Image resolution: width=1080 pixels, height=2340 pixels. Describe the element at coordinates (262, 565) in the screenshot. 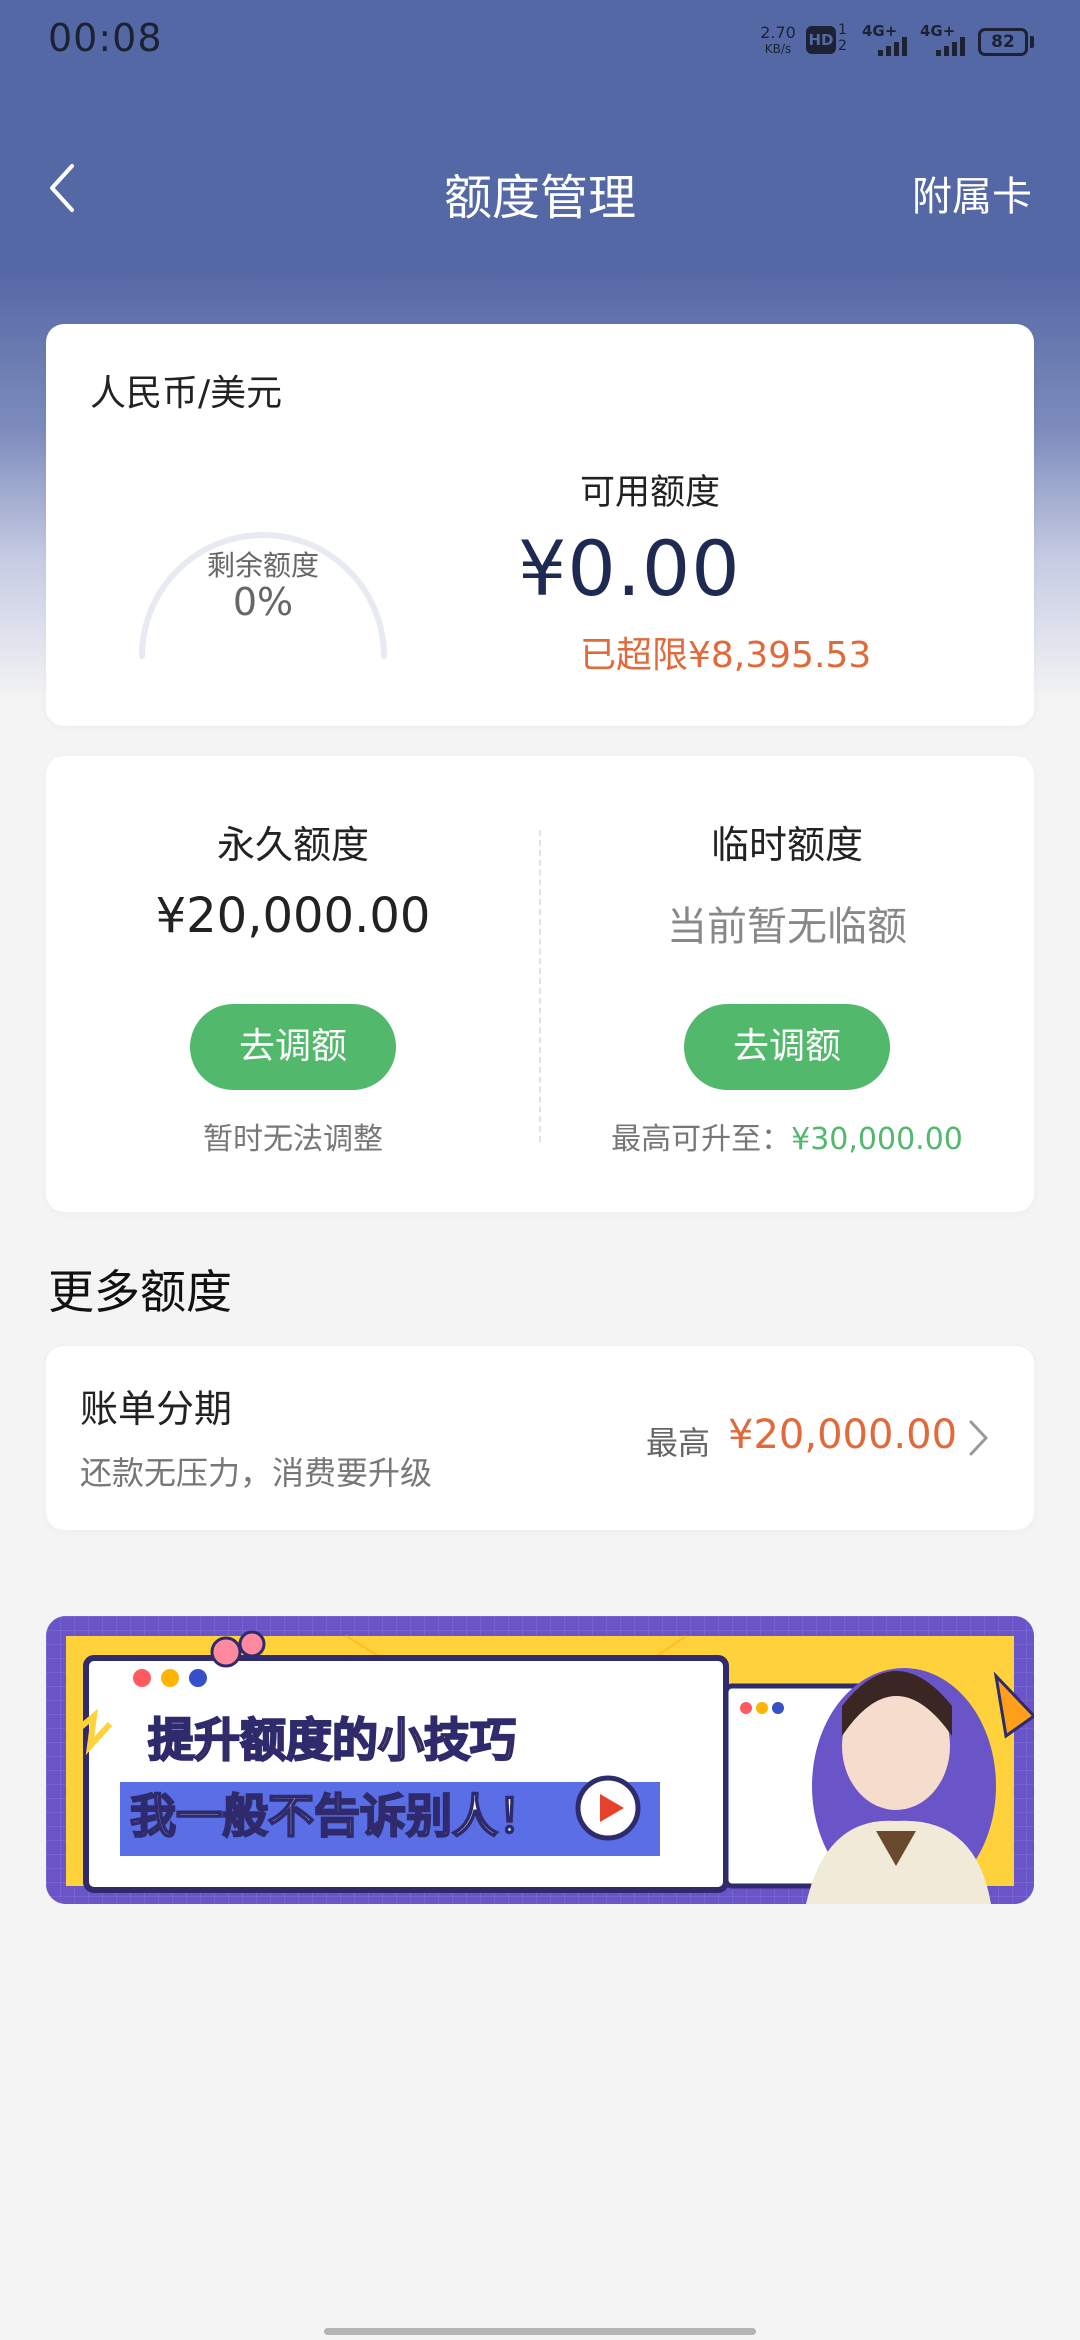

I see `remaining-label: 剩余额度` at that location.